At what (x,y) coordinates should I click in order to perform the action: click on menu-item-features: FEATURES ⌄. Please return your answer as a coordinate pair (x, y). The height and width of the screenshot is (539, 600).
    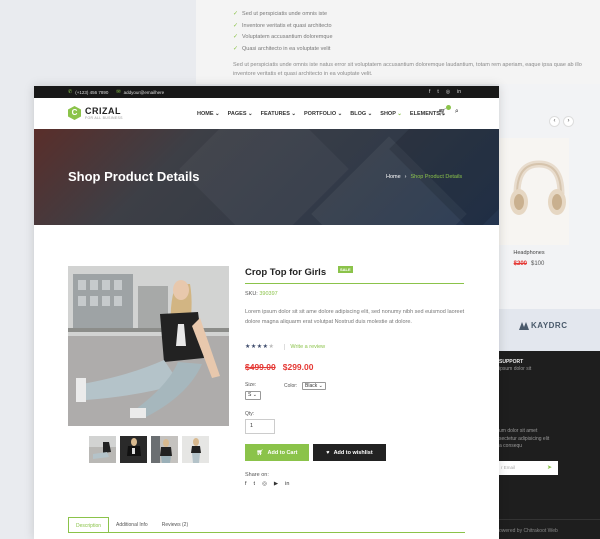
    Looking at the image, I should click on (278, 114).